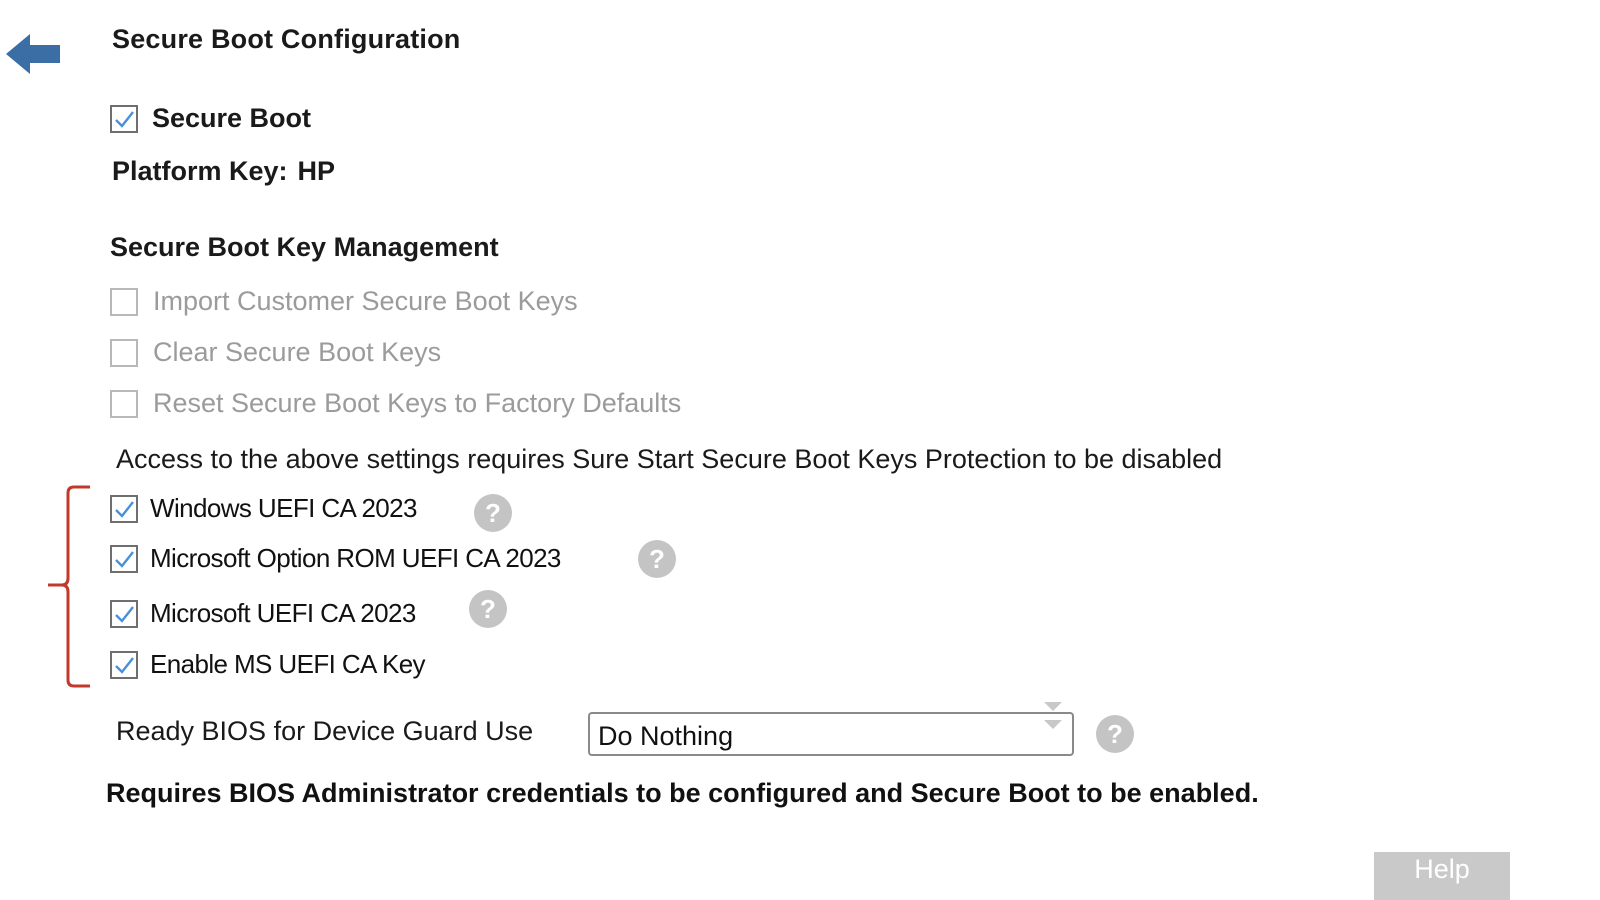 The width and height of the screenshot is (1600, 900). I want to click on platform-key-label: Platform Key:, so click(200, 171).